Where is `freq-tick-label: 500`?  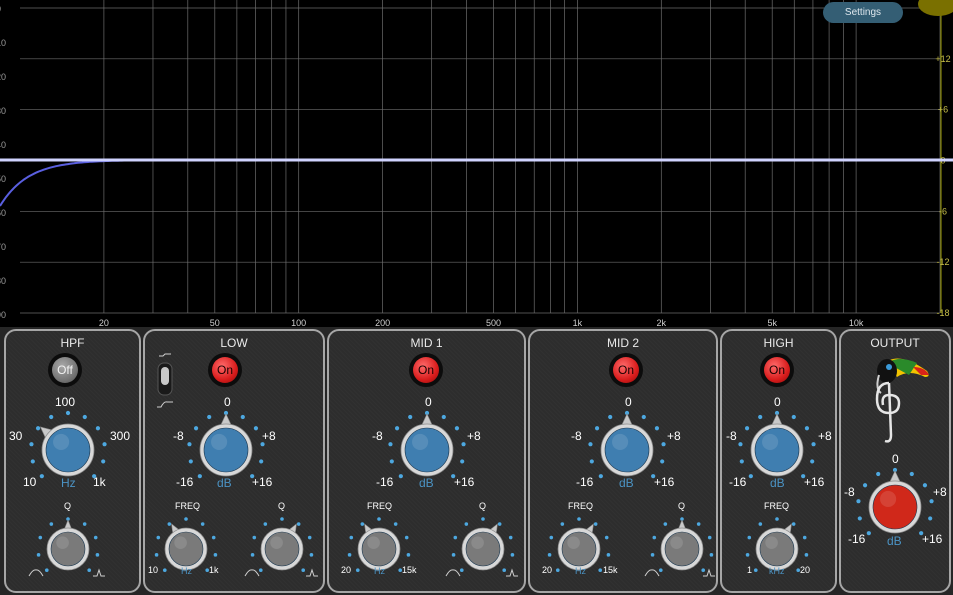 freq-tick-label: 500 is located at coordinates (493, 322).